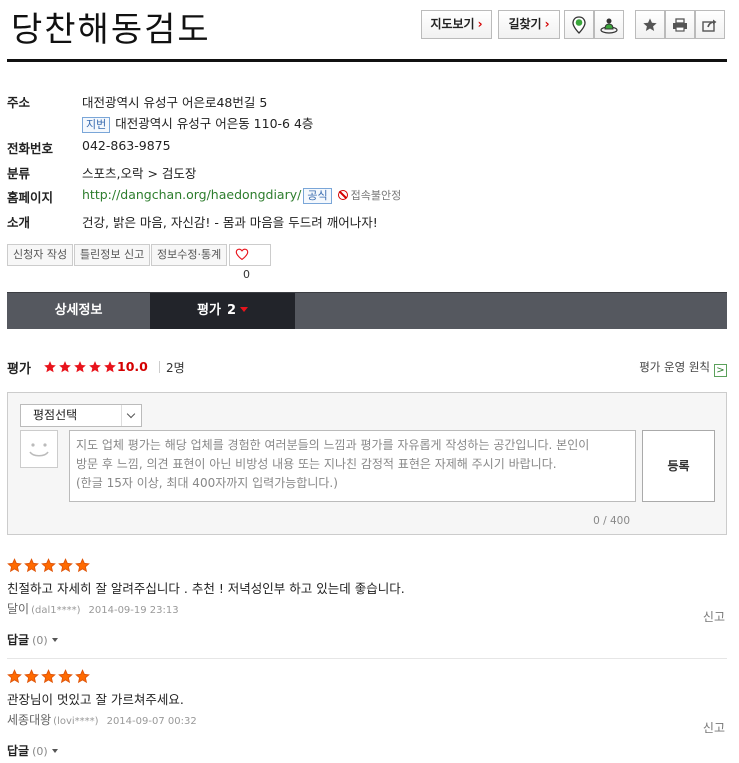 This screenshot has width=739, height=763. I want to click on review-divider, so click(367, 658).